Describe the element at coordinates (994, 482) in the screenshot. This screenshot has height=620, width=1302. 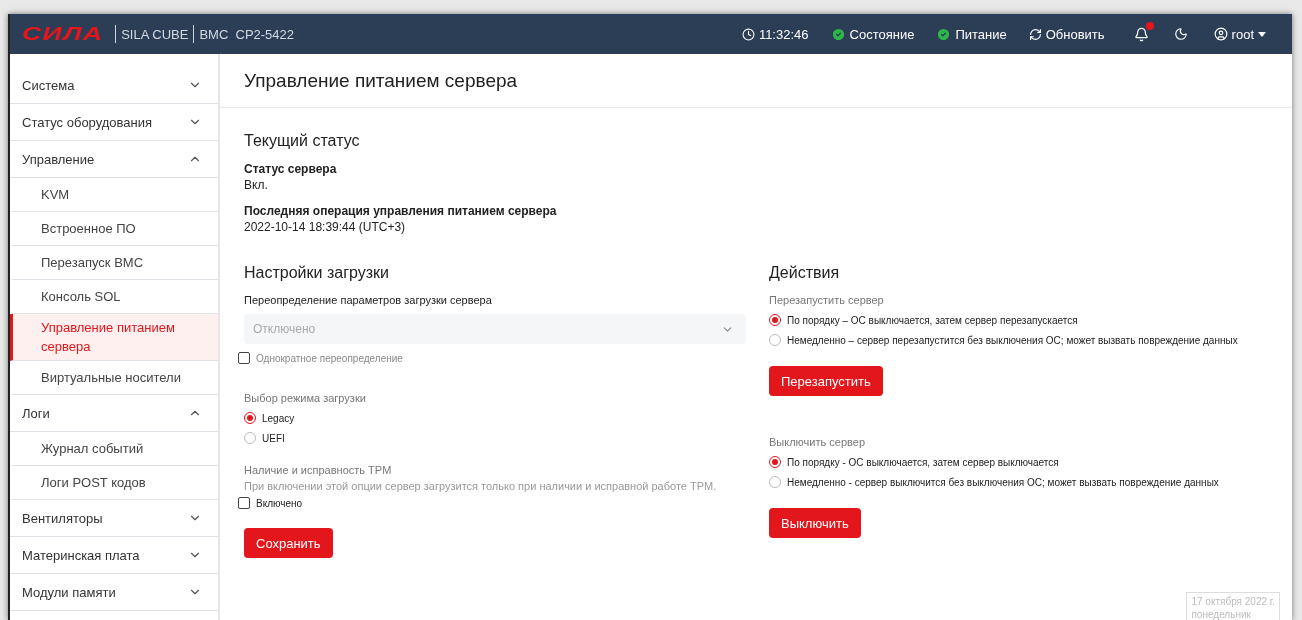
I see `action-radio: Немедленно - сервер выключится без выключения ОС; может вызвать повреждение данных` at that location.